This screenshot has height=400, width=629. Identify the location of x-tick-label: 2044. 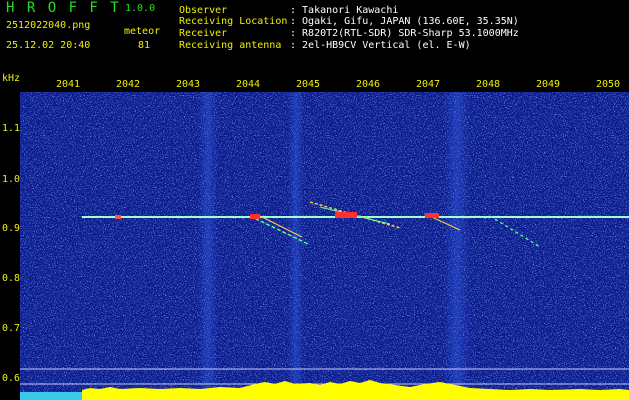
(248, 84).